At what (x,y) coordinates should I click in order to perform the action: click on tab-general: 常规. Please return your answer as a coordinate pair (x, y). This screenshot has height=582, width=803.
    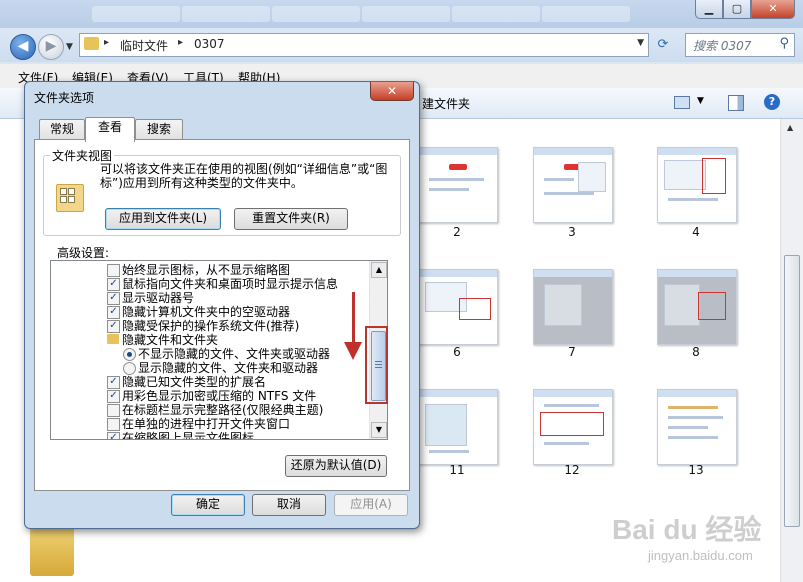
    Looking at the image, I should click on (62, 129).